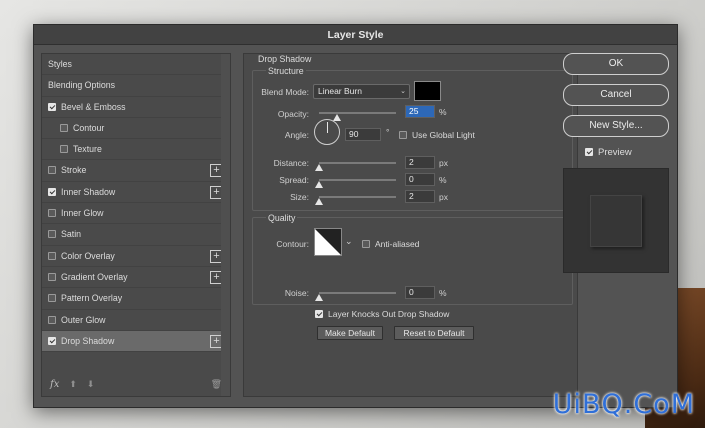  What do you see at coordinates (363, 134) in the screenshot?
I see `angle-input: 90` at bounding box center [363, 134].